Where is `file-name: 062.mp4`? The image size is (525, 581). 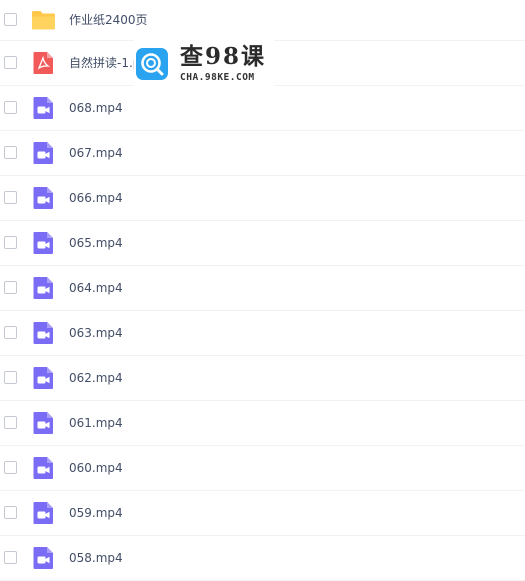
file-name: 062.mp4 is located at coordinates (96, 378).